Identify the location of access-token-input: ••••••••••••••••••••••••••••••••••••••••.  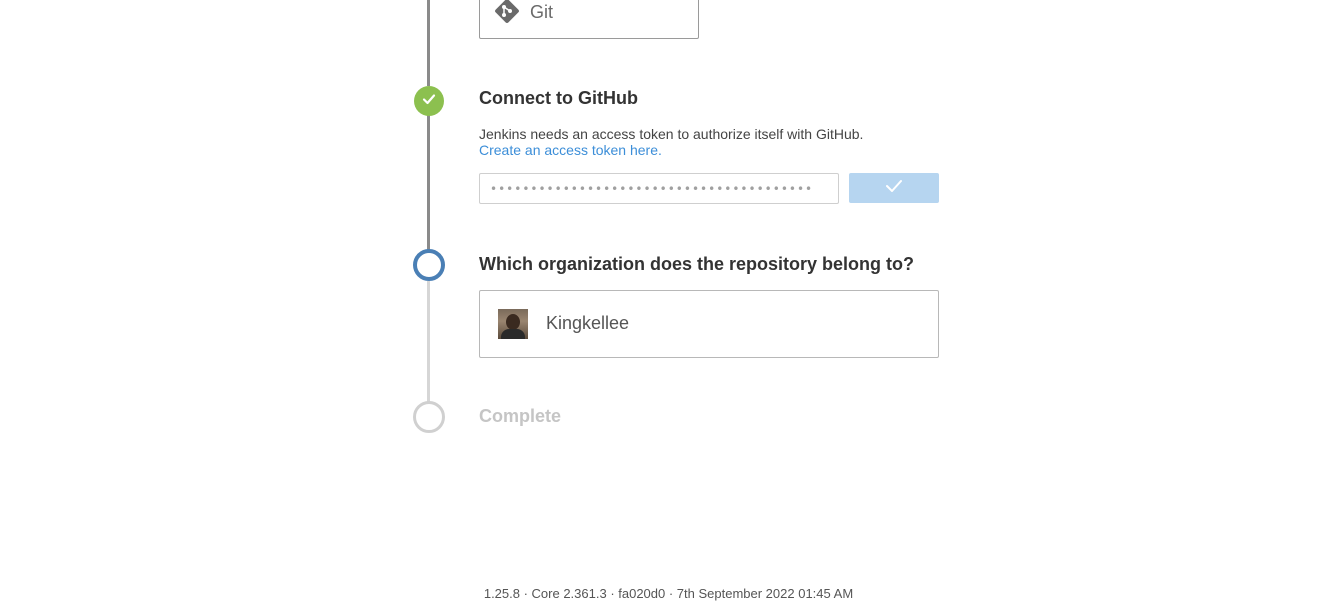
(659, 188).